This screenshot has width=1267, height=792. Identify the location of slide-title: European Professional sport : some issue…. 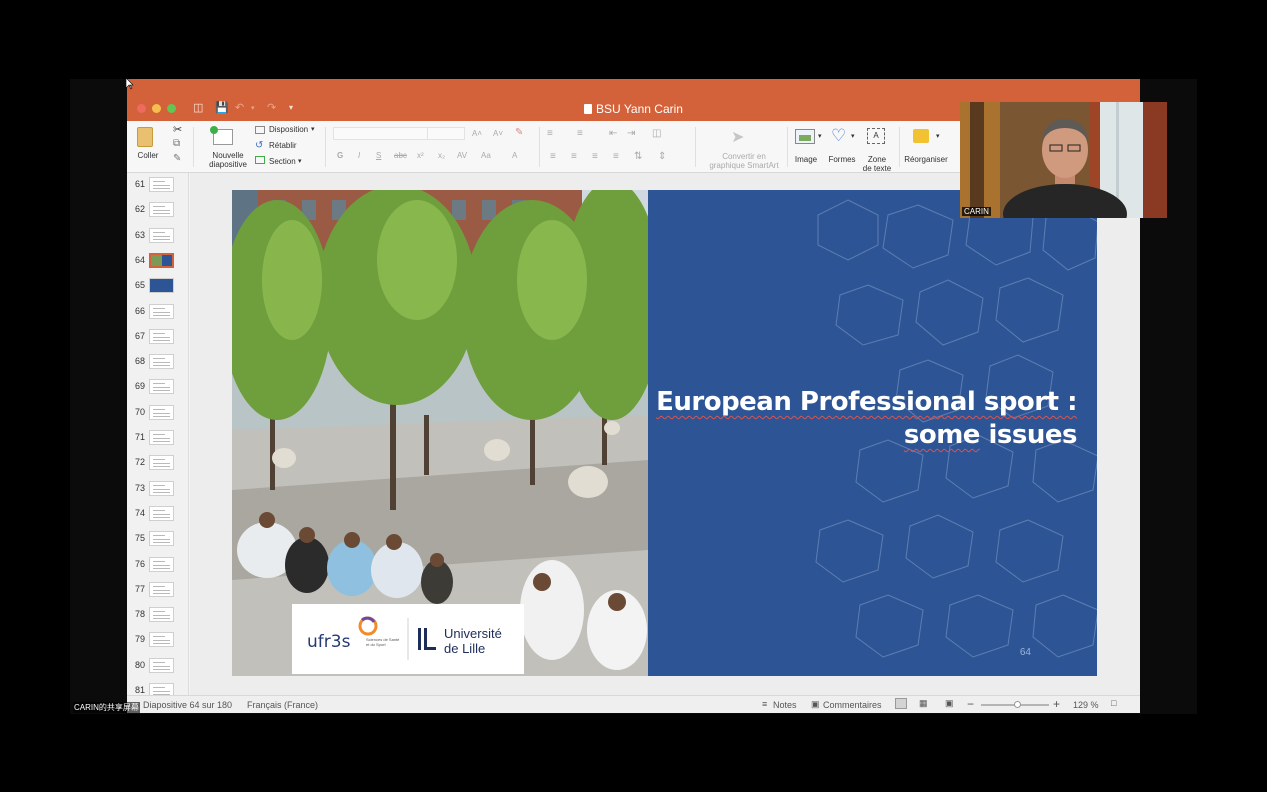
(866, 419).